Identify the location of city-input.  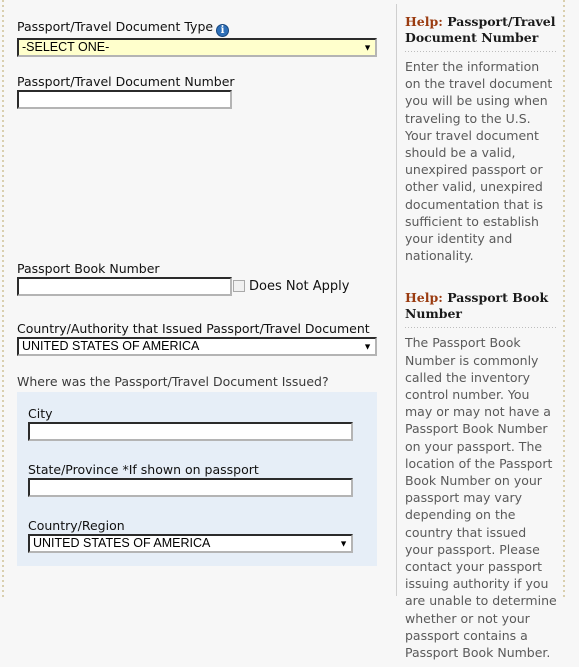
(190, 431).